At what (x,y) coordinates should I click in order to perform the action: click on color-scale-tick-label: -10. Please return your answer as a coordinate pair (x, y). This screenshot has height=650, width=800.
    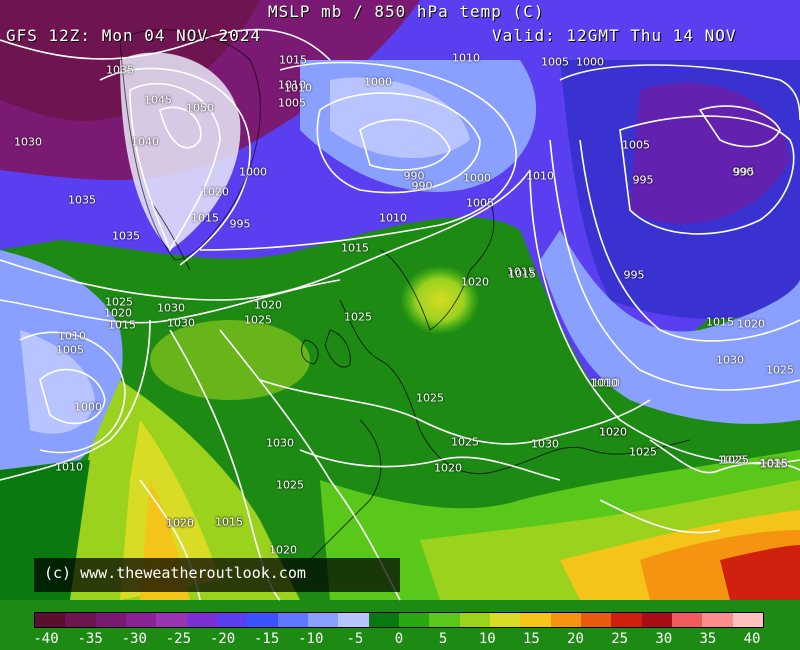
    Looking at the image, I should click on (311, 639).